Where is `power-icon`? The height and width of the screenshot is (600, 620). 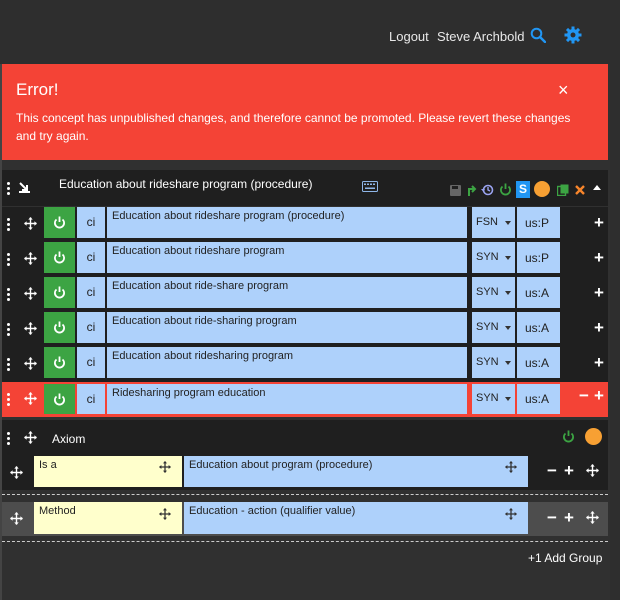
power-icon is located at coordinates (59, 222).